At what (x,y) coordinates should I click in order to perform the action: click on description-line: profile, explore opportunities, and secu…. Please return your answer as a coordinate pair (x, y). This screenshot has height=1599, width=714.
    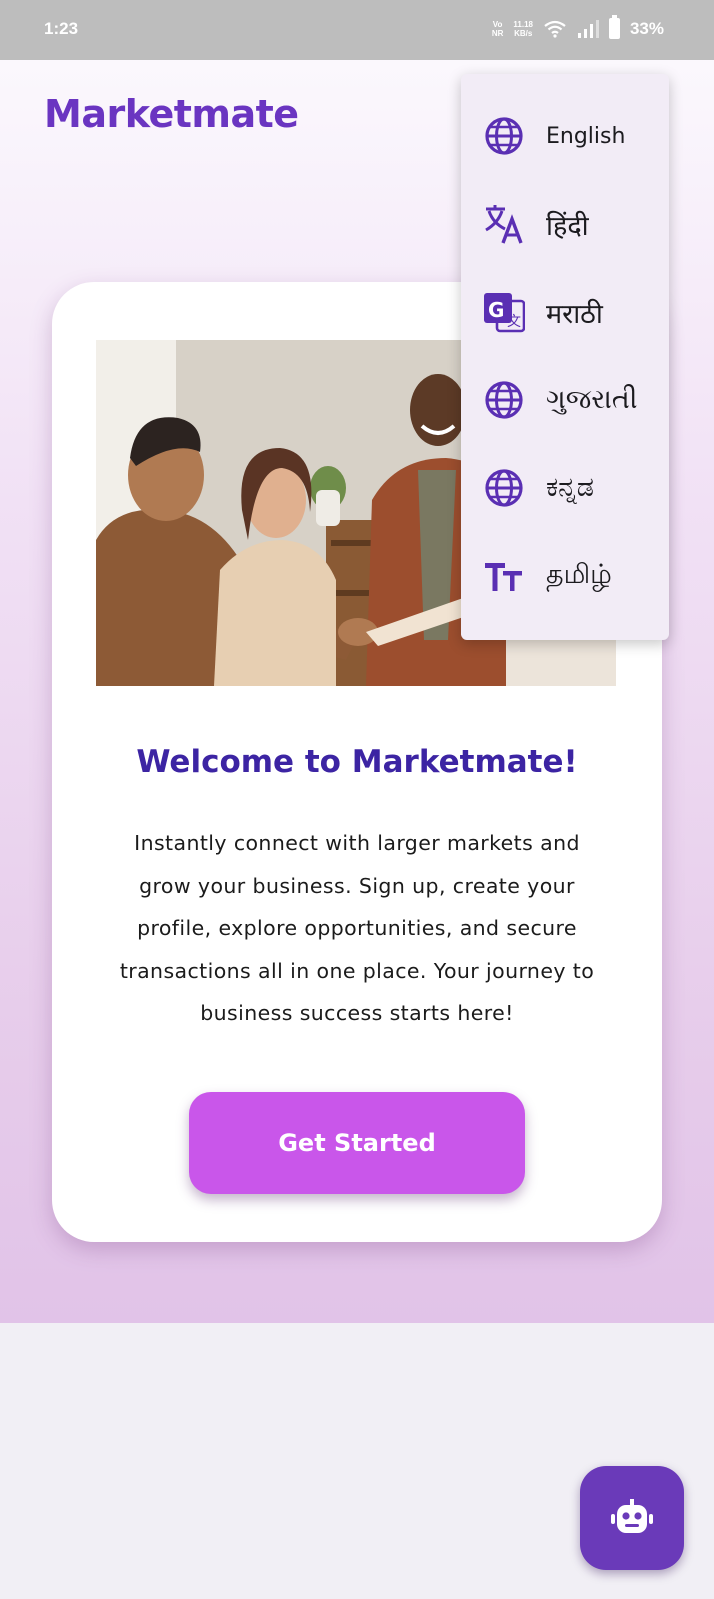
    Looking at the image, I should click on (357, 928).